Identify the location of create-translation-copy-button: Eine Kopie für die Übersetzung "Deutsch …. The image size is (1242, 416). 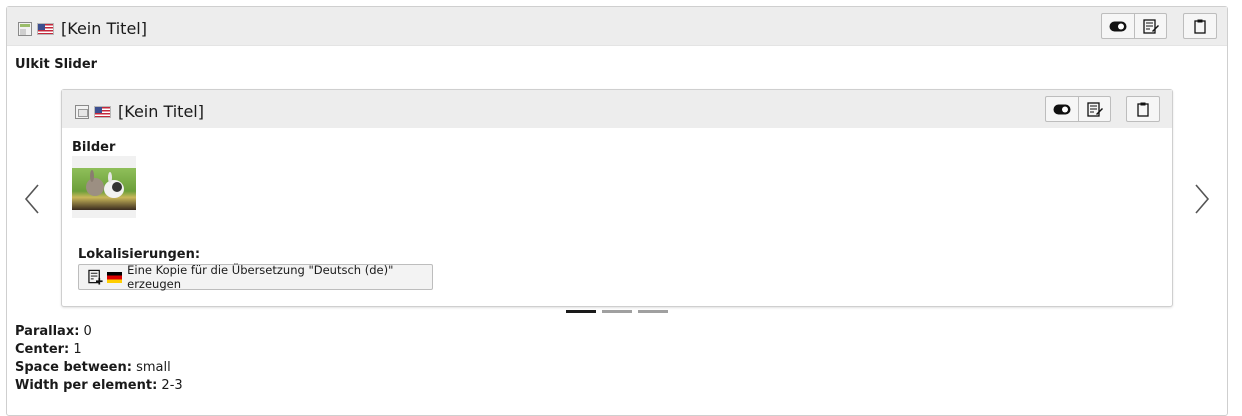
(255, 277).